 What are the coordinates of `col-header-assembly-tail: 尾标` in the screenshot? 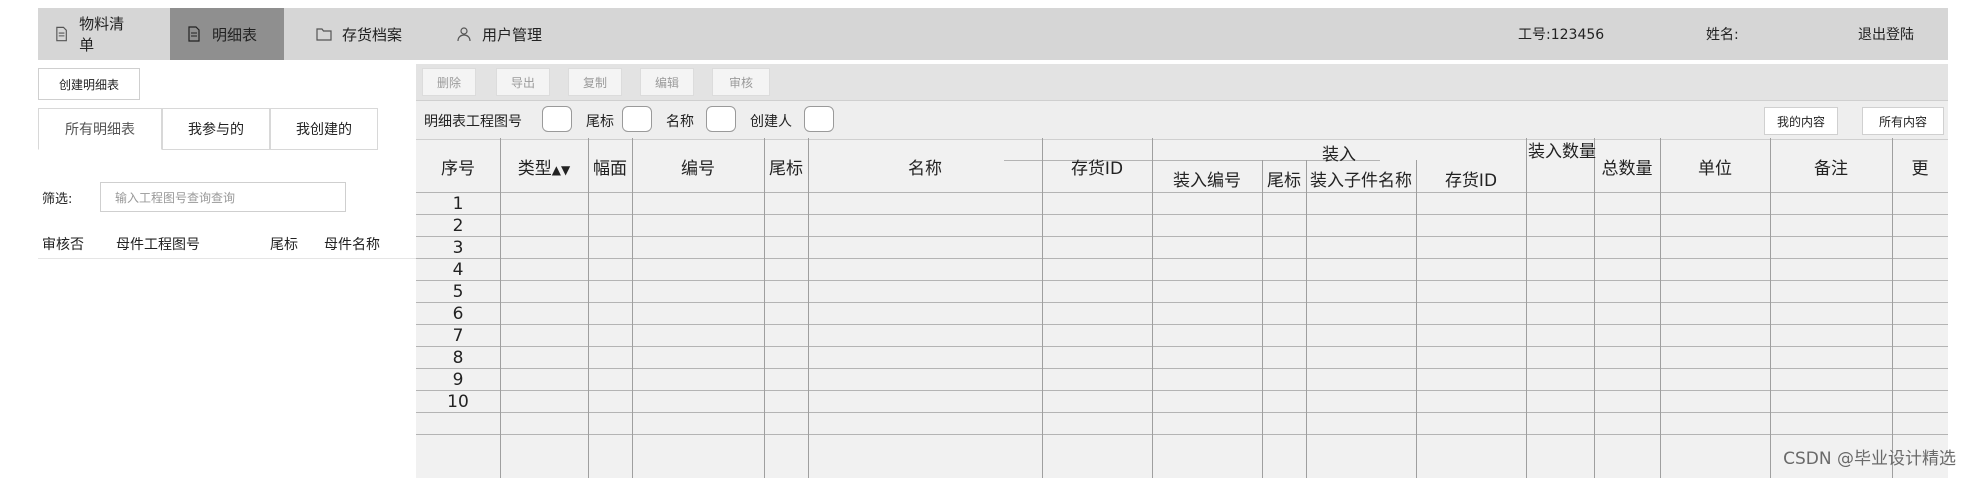 It's located at (1284, 178).